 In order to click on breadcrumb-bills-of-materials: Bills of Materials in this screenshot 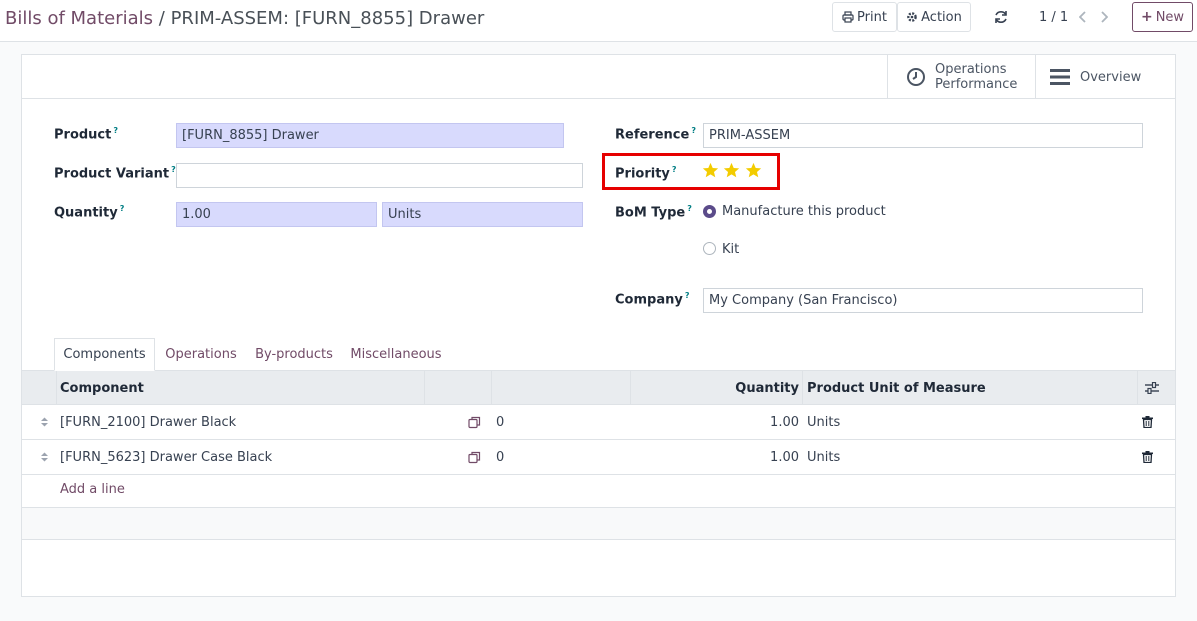, I will do `click(79, 18)`.